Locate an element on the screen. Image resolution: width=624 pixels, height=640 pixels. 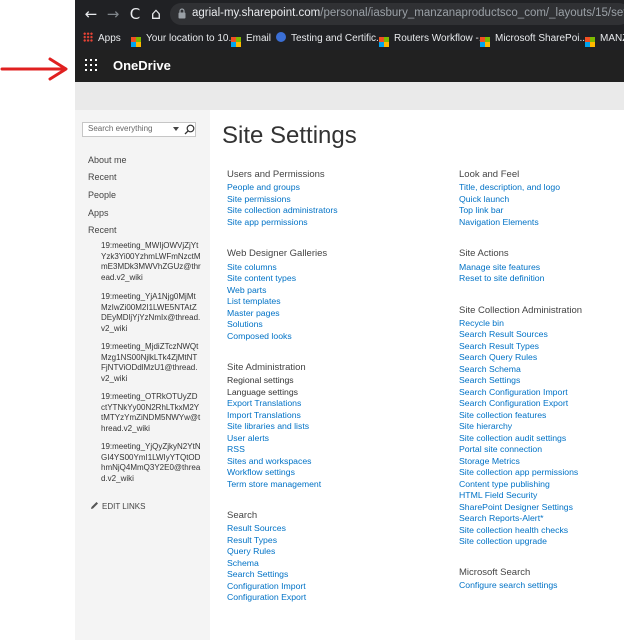
link-sharepoint-designer-settings: SharePoint Designer Settings is located at coordinates (516, 507).